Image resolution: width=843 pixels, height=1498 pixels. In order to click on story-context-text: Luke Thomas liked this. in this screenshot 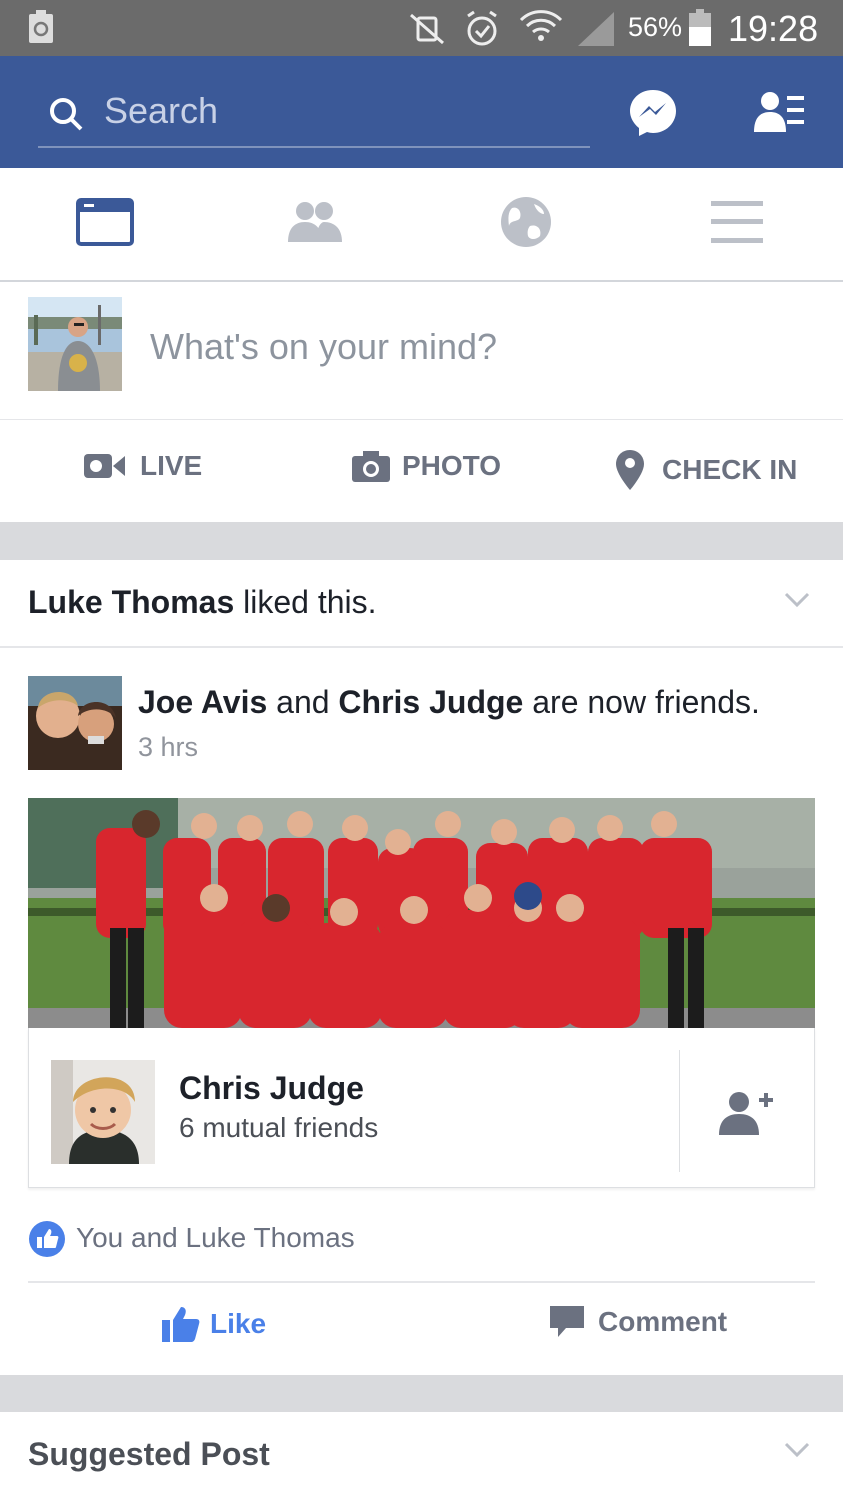, I will do `click(202, 602)`.